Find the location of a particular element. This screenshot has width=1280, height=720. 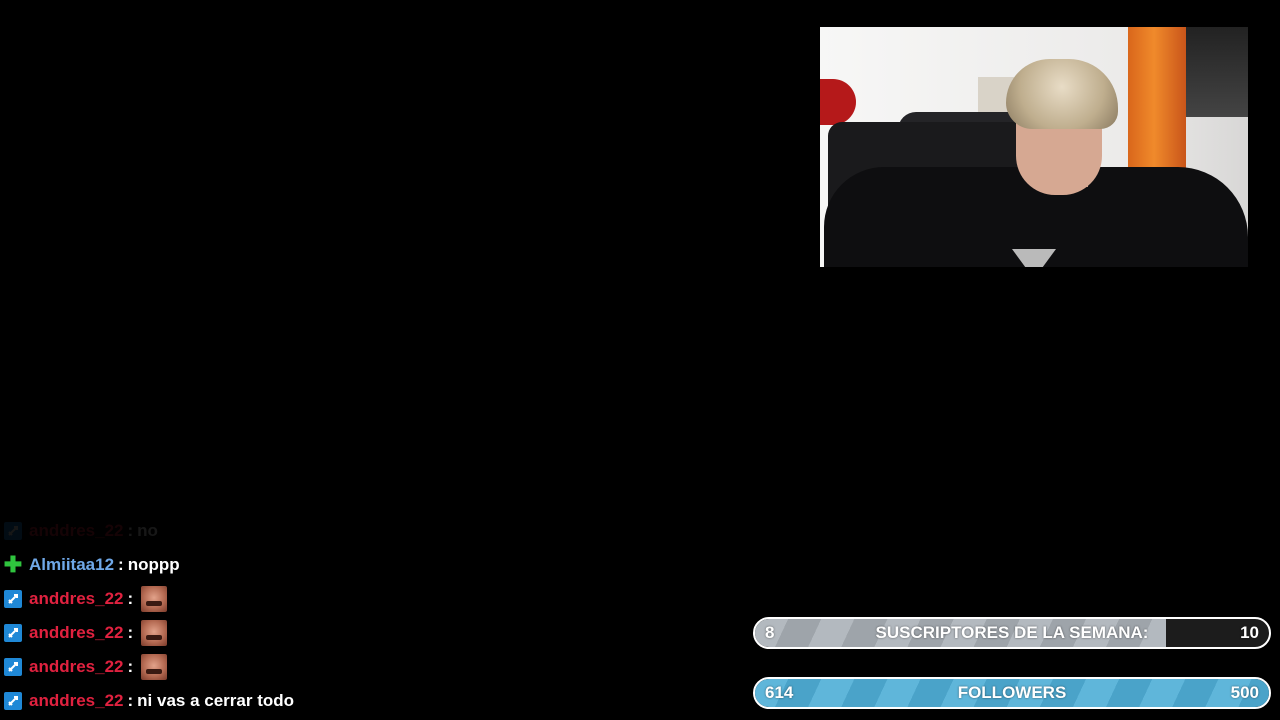

subscriber-goal-label: SUSCRIPTORES DE LA SEMANA: is located at coordinates (1012, 632).